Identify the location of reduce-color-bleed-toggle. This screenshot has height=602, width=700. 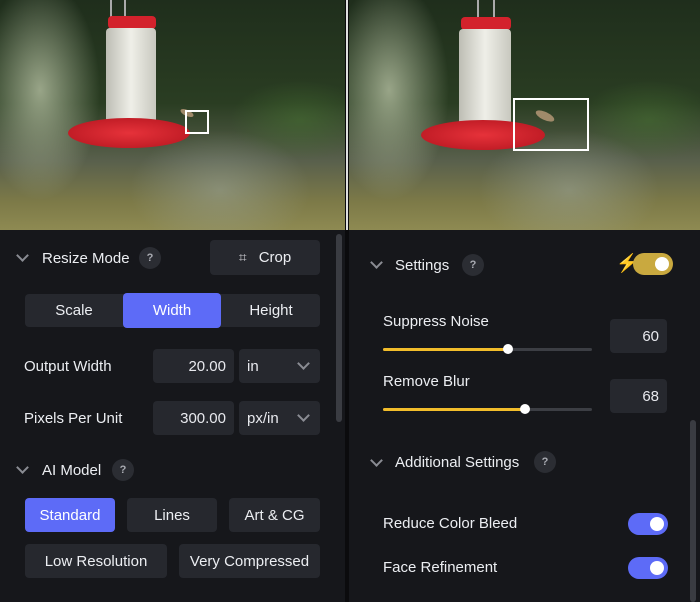
(648, 524).